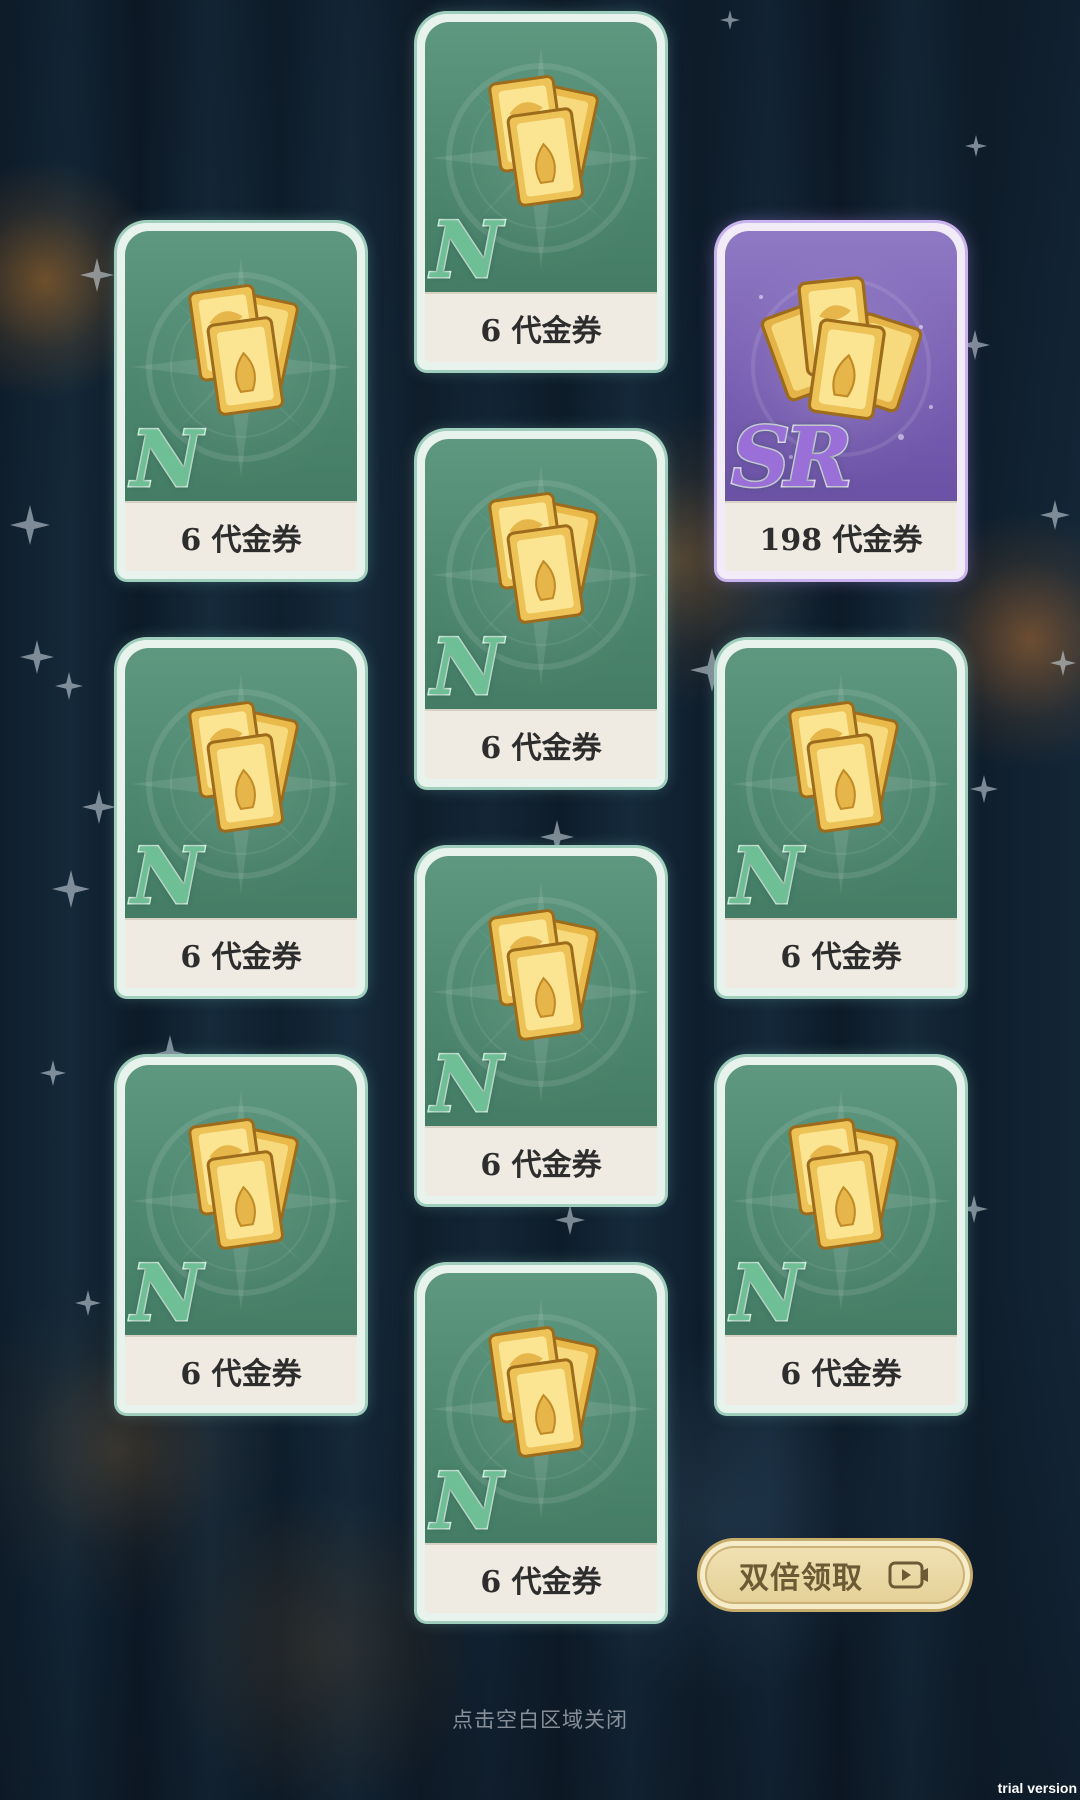  I want to click on rarity-badge: SR, so click(791, 456).